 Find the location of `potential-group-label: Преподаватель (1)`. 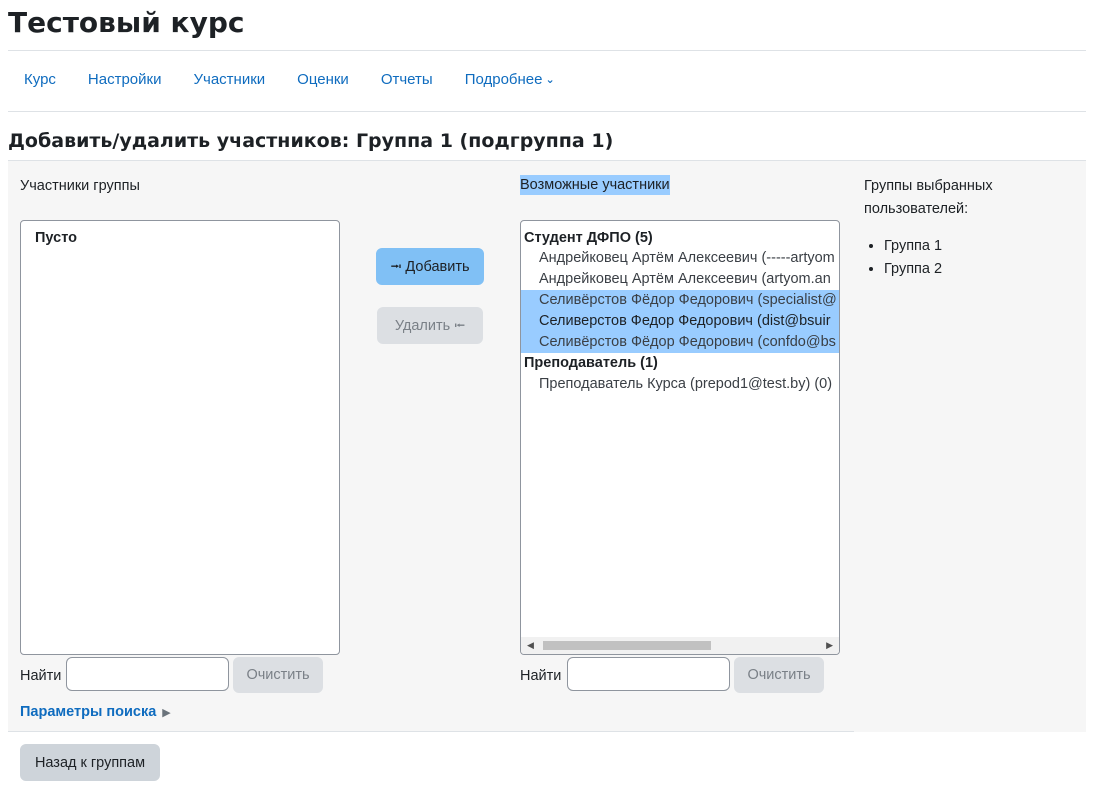

potential-group-label: Преподаватель (1) is located at coordinates (591, 363).